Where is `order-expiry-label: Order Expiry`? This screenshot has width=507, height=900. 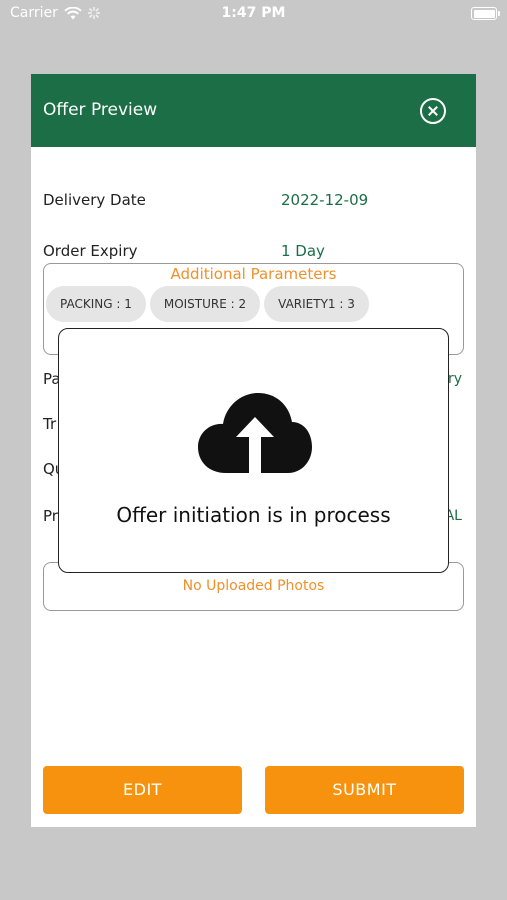 order-expiry-label: Order Expiry is located at coordinates (90, 251).